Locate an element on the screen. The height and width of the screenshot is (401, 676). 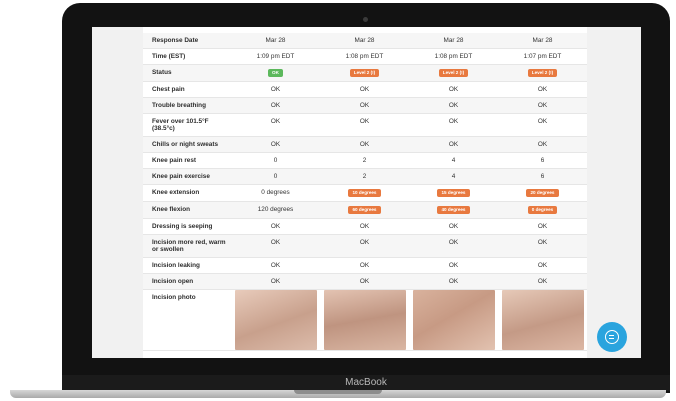
row-label: Incision leaking is located at coordinates (187, 265).